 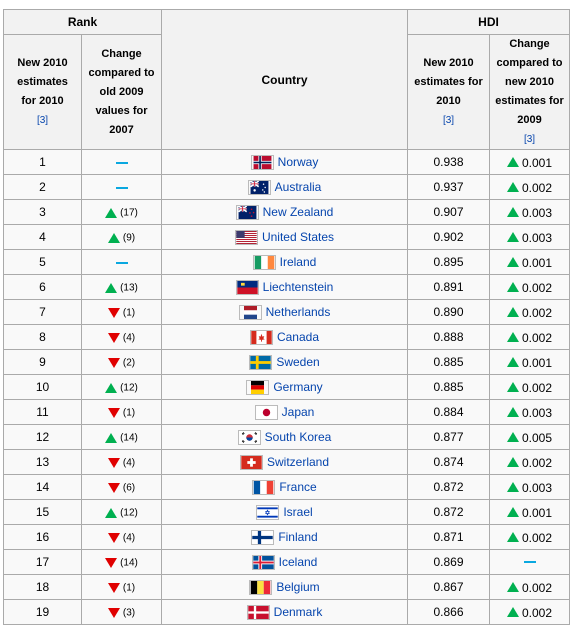 What do you see at coordinates (298, 462) in the screenshot?
I see `country-link: Switzerland` at bounding box center [298, 462].